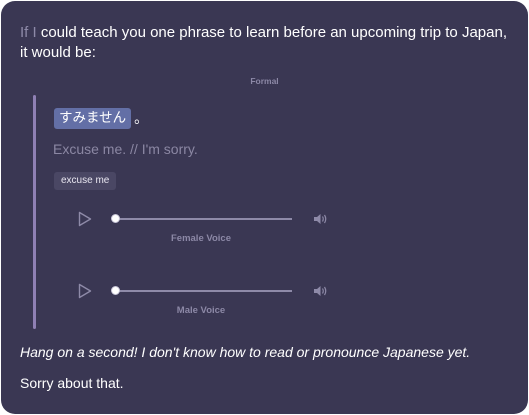  Describe the element at coordinates (93, 118) in the screenshot. I see `japanese-word: すみません` at that location.